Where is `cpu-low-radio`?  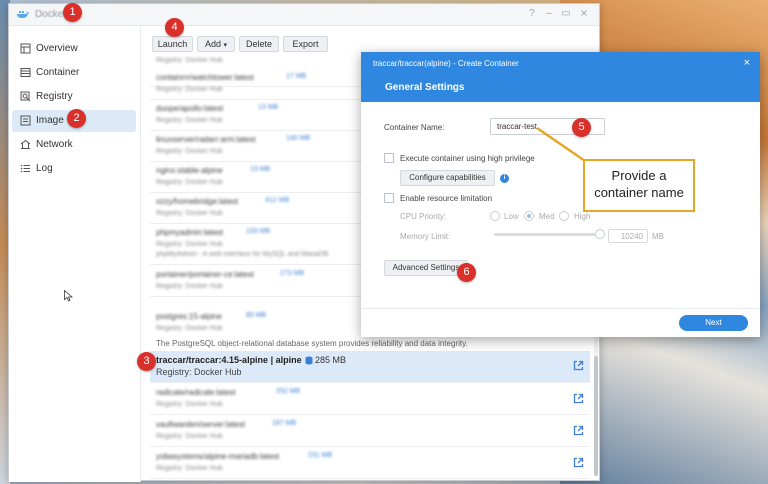 cpu-low-radio is located at coordinates (495, 216).